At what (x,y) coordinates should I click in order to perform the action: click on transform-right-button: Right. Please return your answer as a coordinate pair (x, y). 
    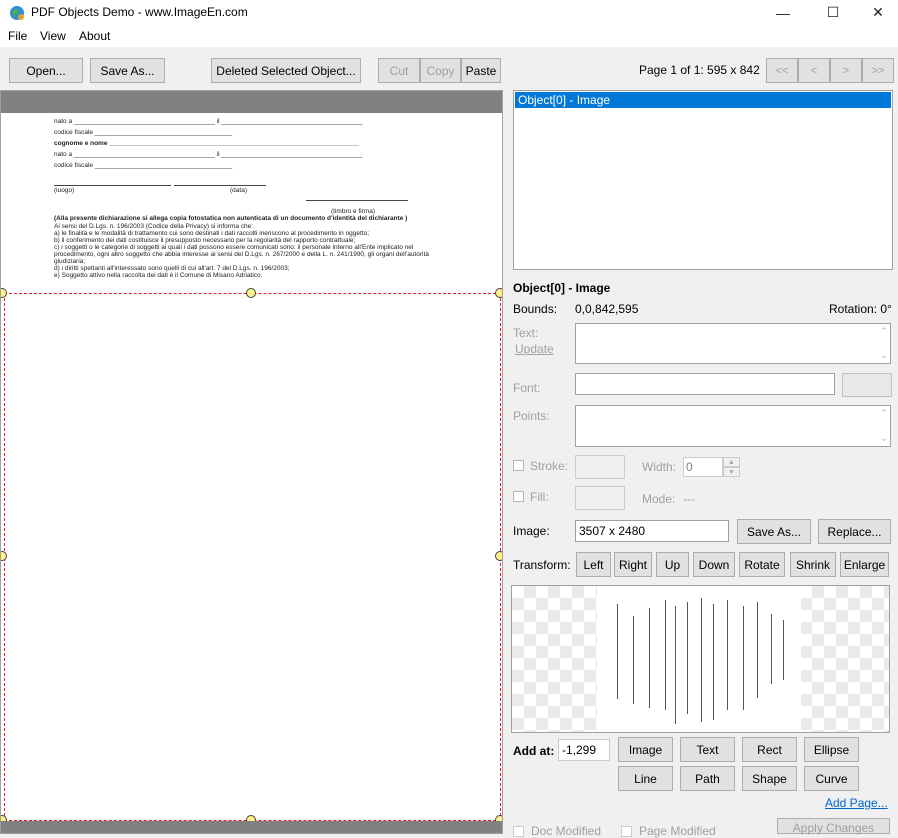
    Looking at the image, I should click on (633, 564).